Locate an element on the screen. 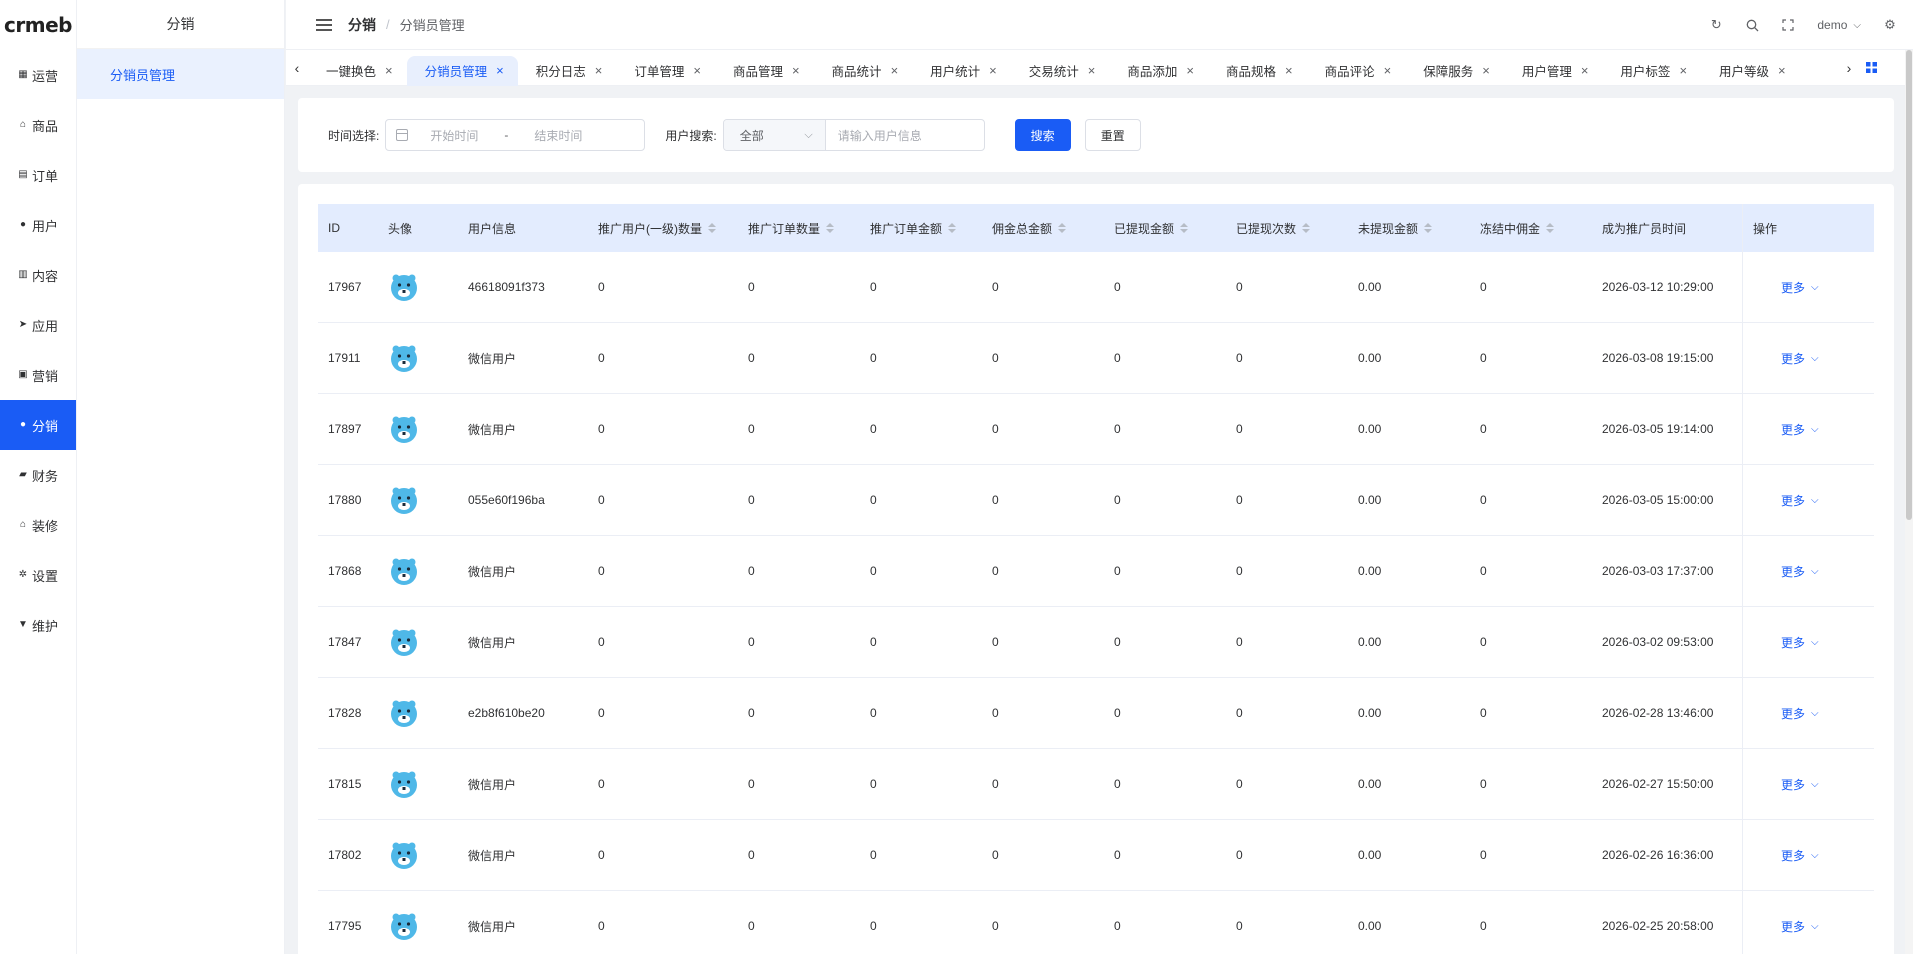 The height and width of the screenshot is (954, 1913). column-header: 已提现次数 is located at coordinates (1287, 228).